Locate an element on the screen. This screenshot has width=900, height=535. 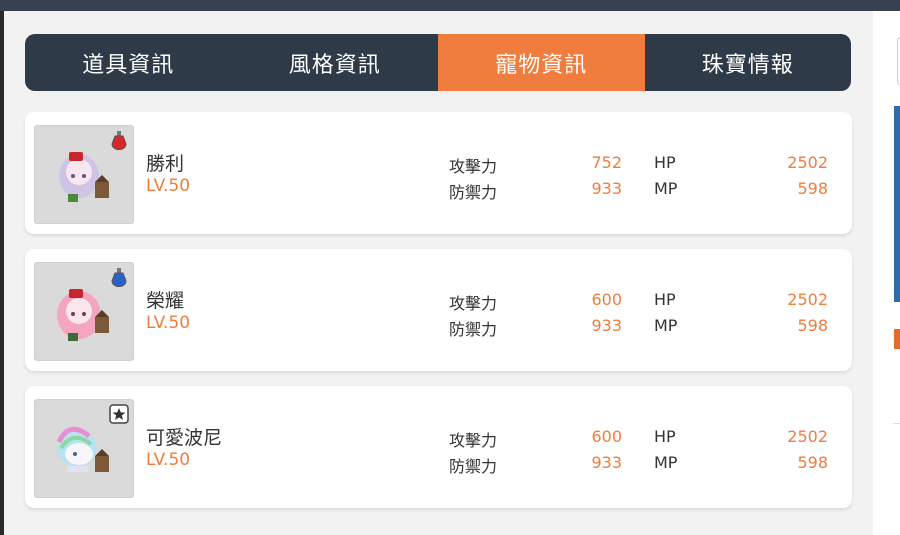
pet-name: 榮耀 is located at coordinates (165, 301).